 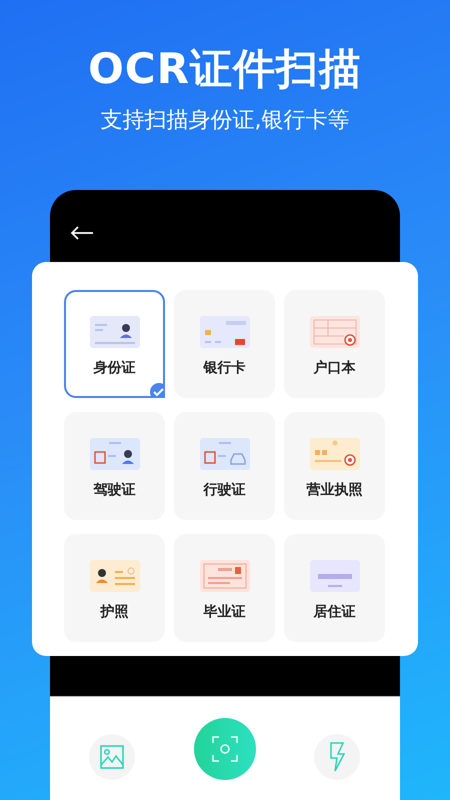 I want to click on document-type-tile: 营业执照, so click(x=334, y=466).